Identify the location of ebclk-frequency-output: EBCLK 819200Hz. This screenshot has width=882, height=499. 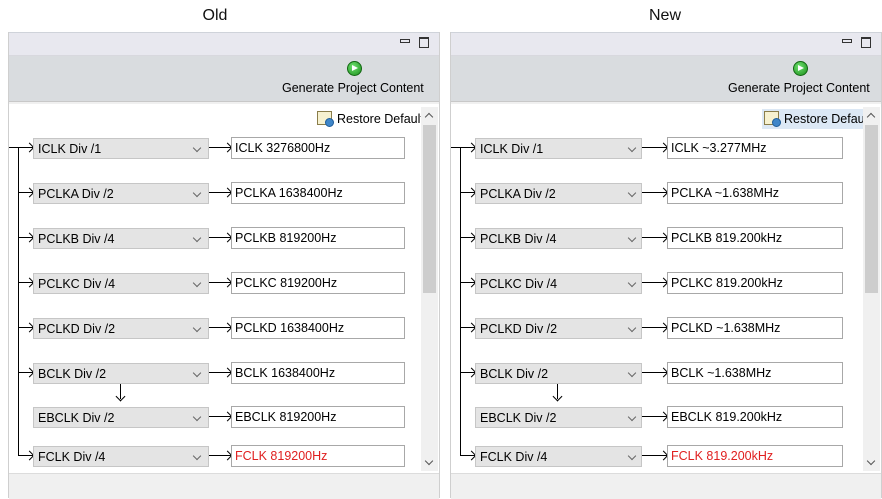
(318, 417).